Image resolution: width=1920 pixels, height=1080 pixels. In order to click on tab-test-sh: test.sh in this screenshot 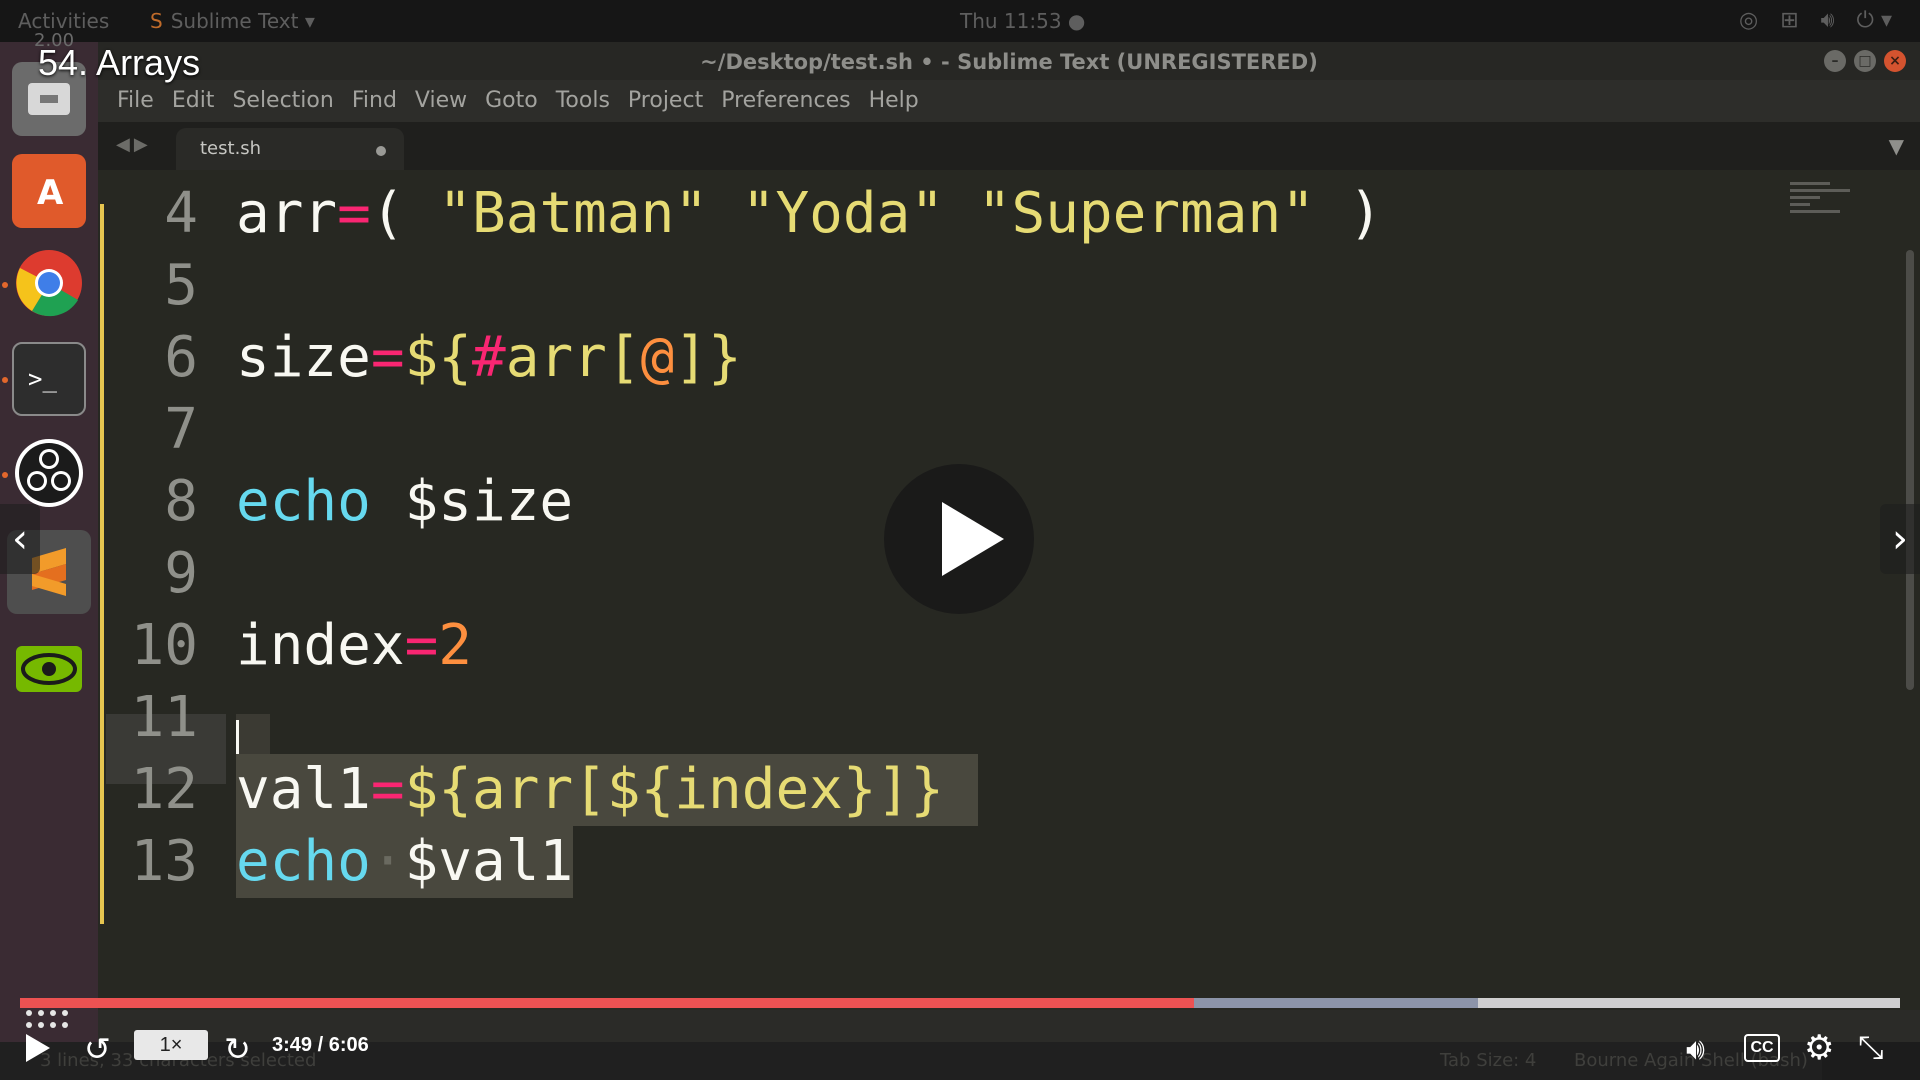, I will do `click(290, 149)`.